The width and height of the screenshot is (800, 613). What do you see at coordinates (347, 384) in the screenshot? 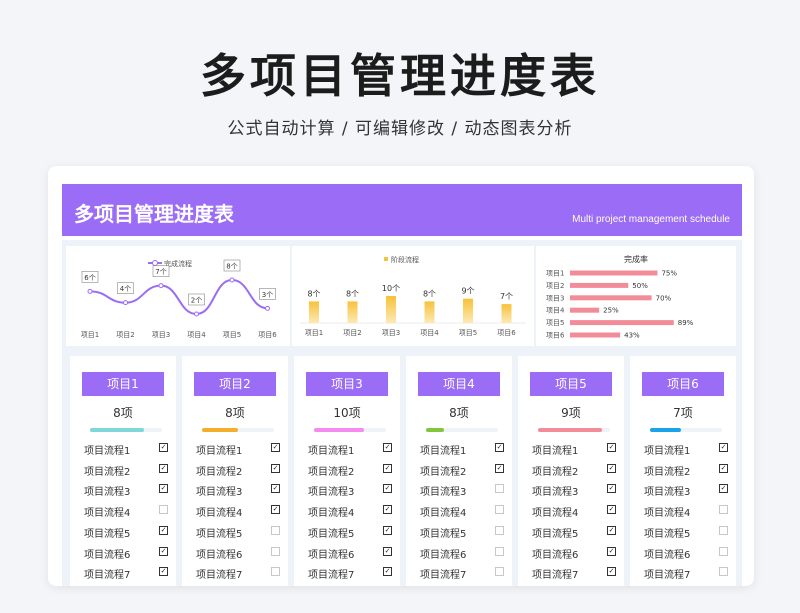
I see `project-name: 项目3` at bounding box center [347, 384].